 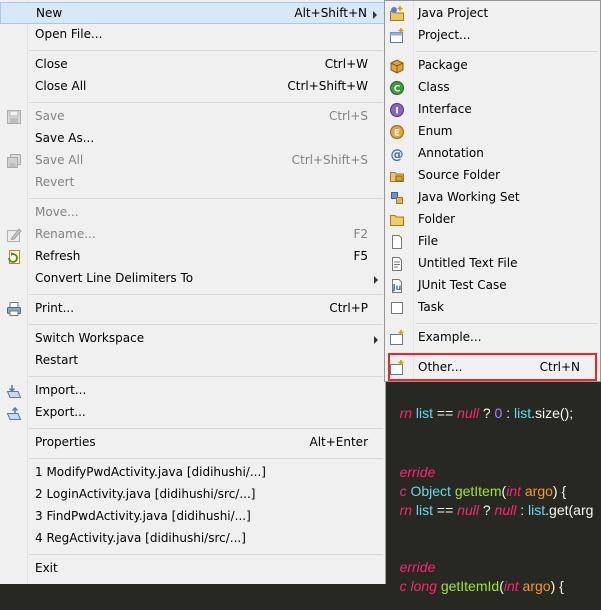 I want to click on java-project-icon, so click(x=397, y=13).